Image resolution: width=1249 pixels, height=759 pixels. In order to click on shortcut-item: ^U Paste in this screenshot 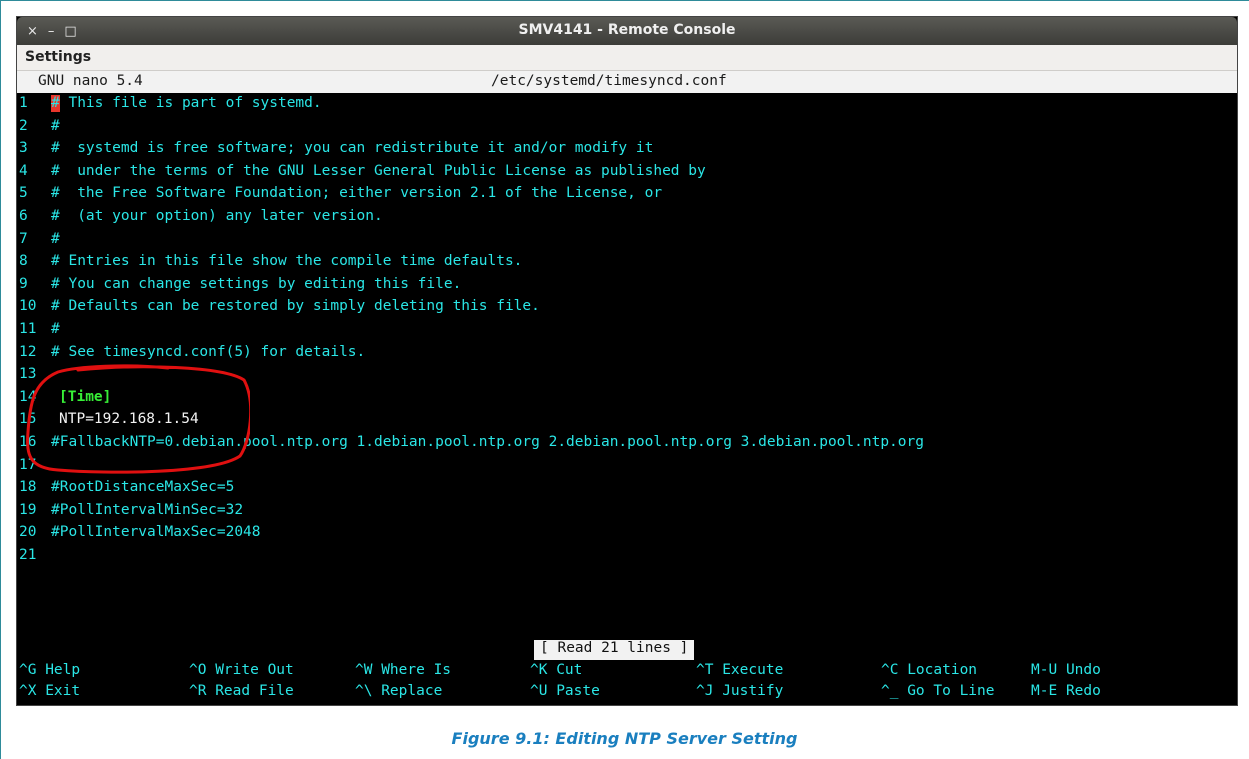, I will do `click(565, 693)`.